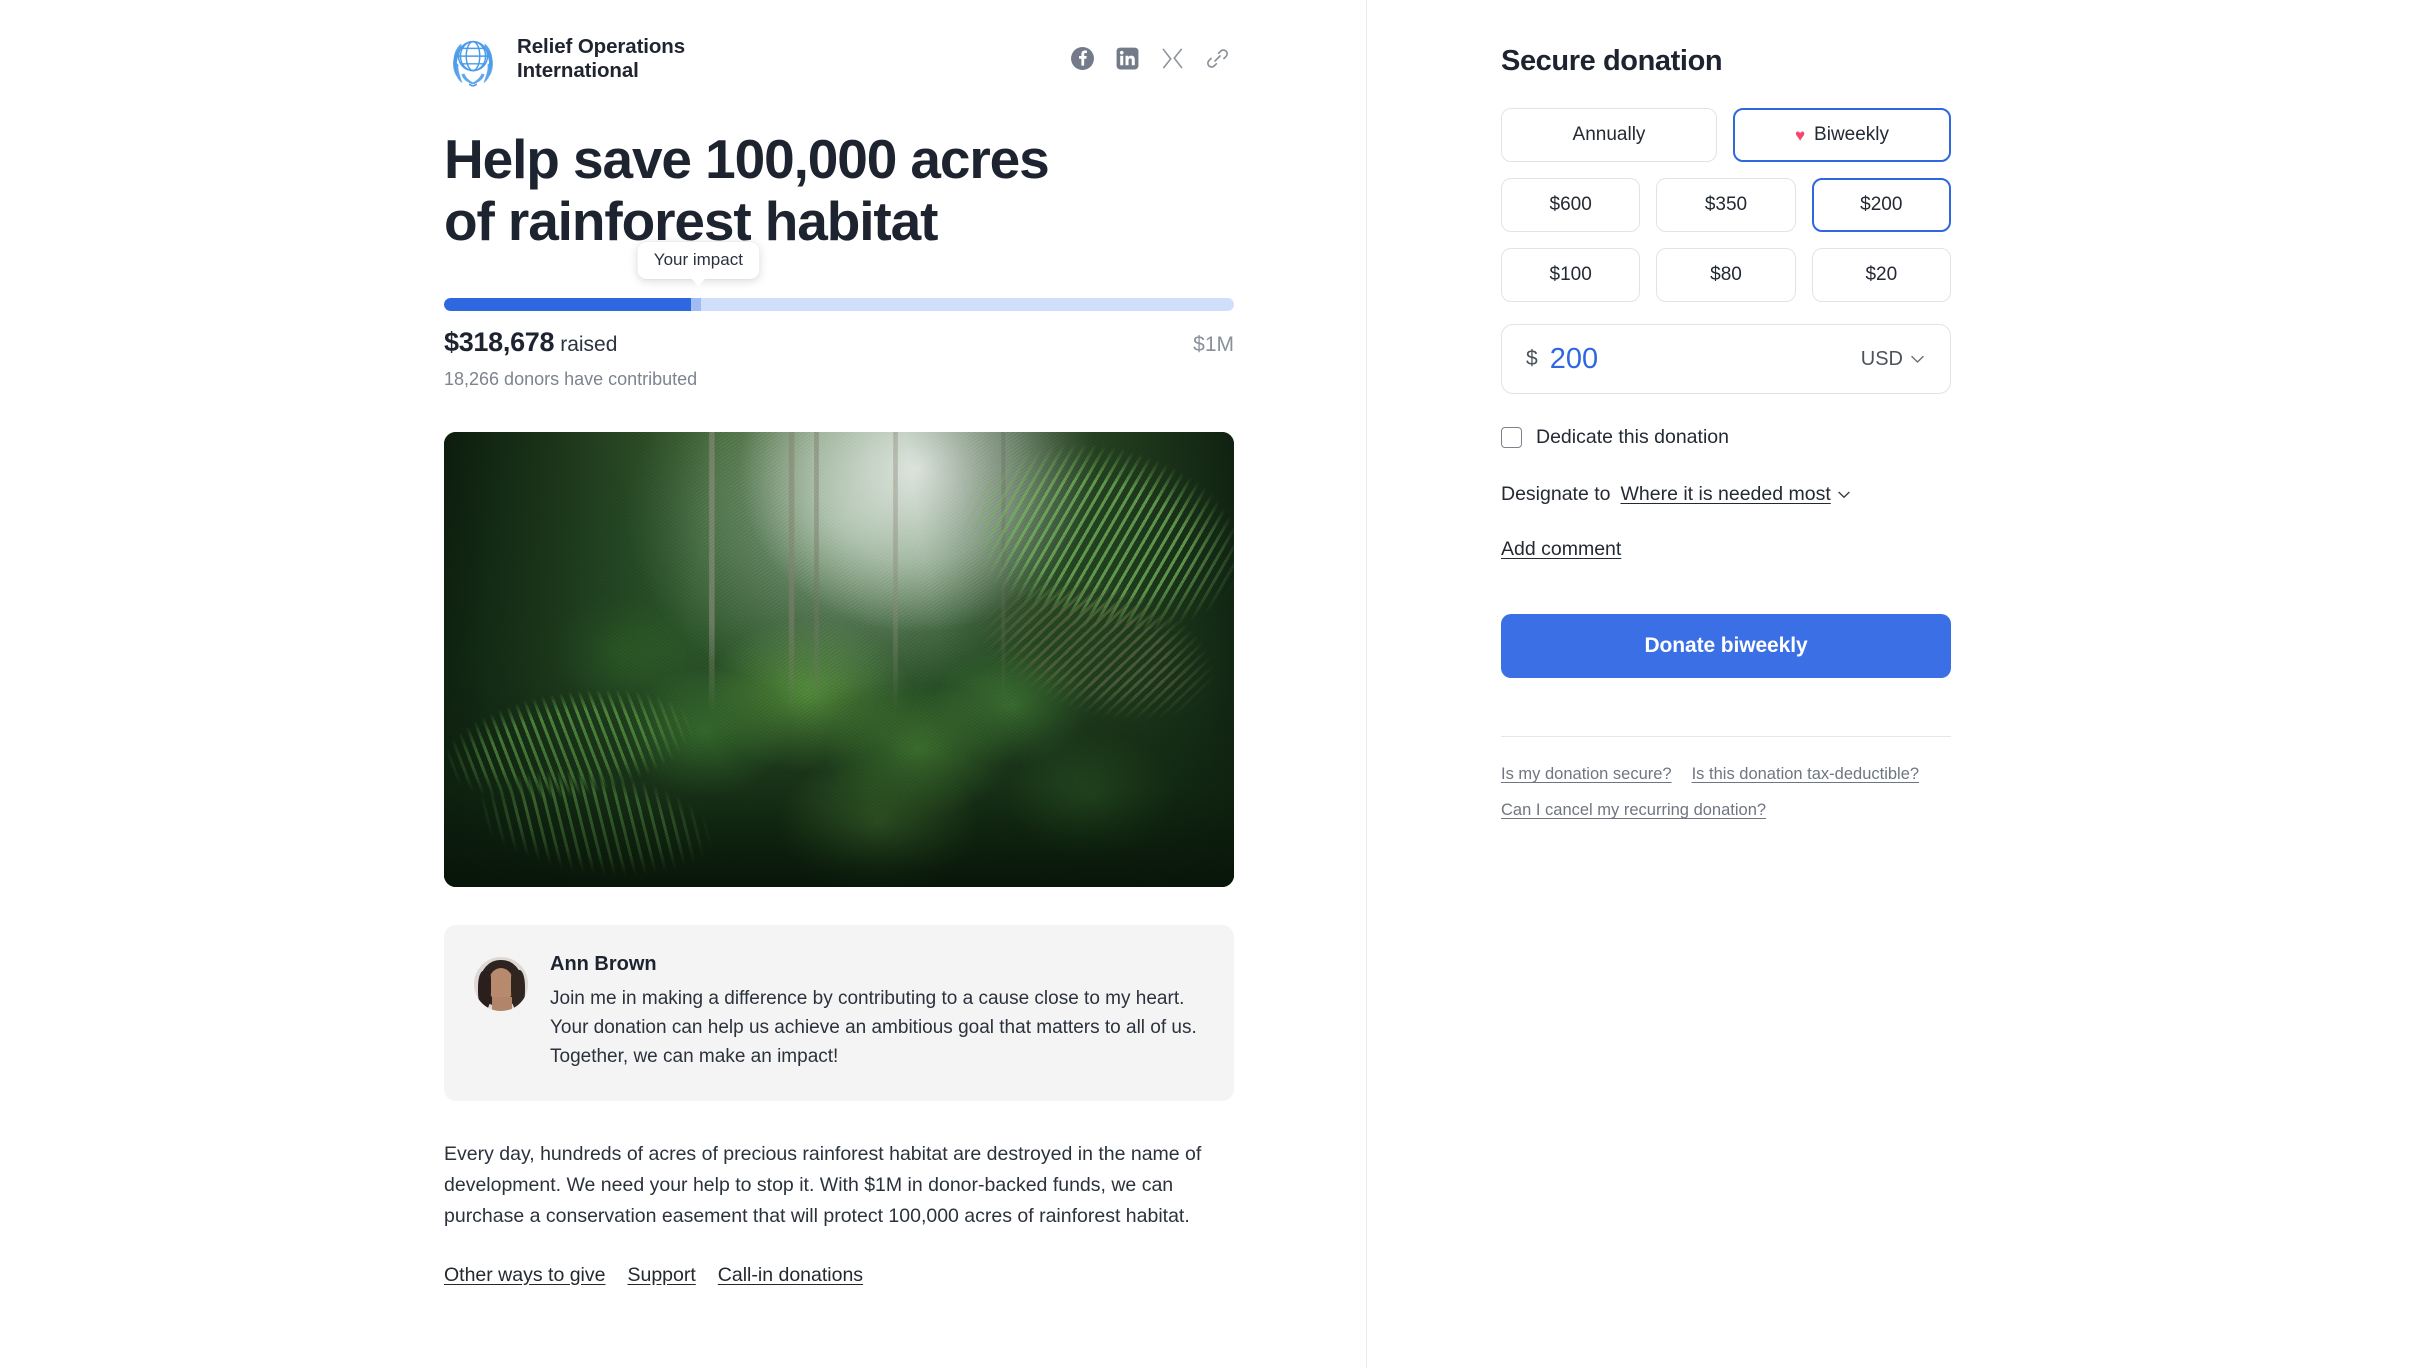 This screenshot has height=1368, width=2432. Describe the element at coordinates (790, 1275) in the screenshot. I see `call-in-donations-link: Call-in donations` at that location.